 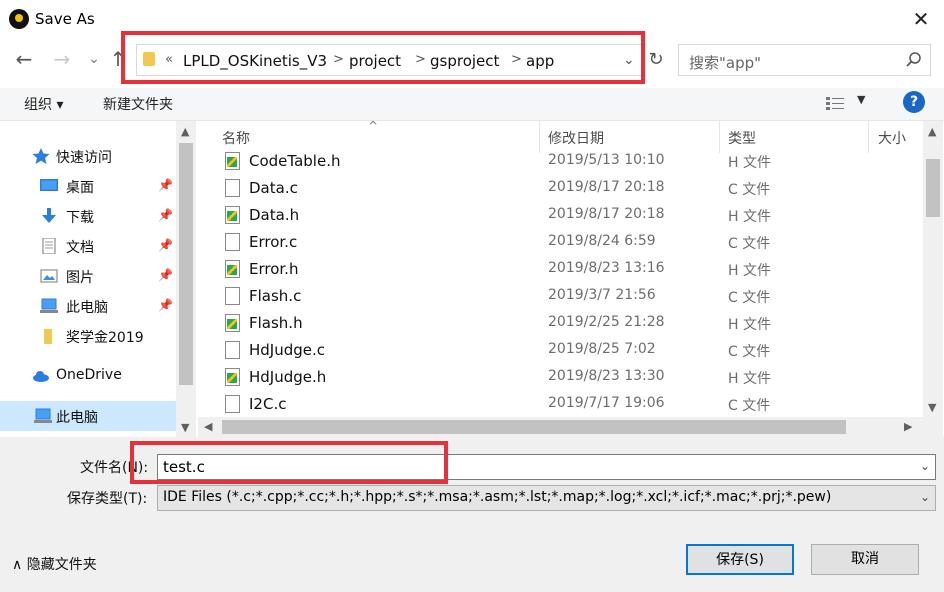 I want to click on highlight-box-path, so click(x=383, y=57).